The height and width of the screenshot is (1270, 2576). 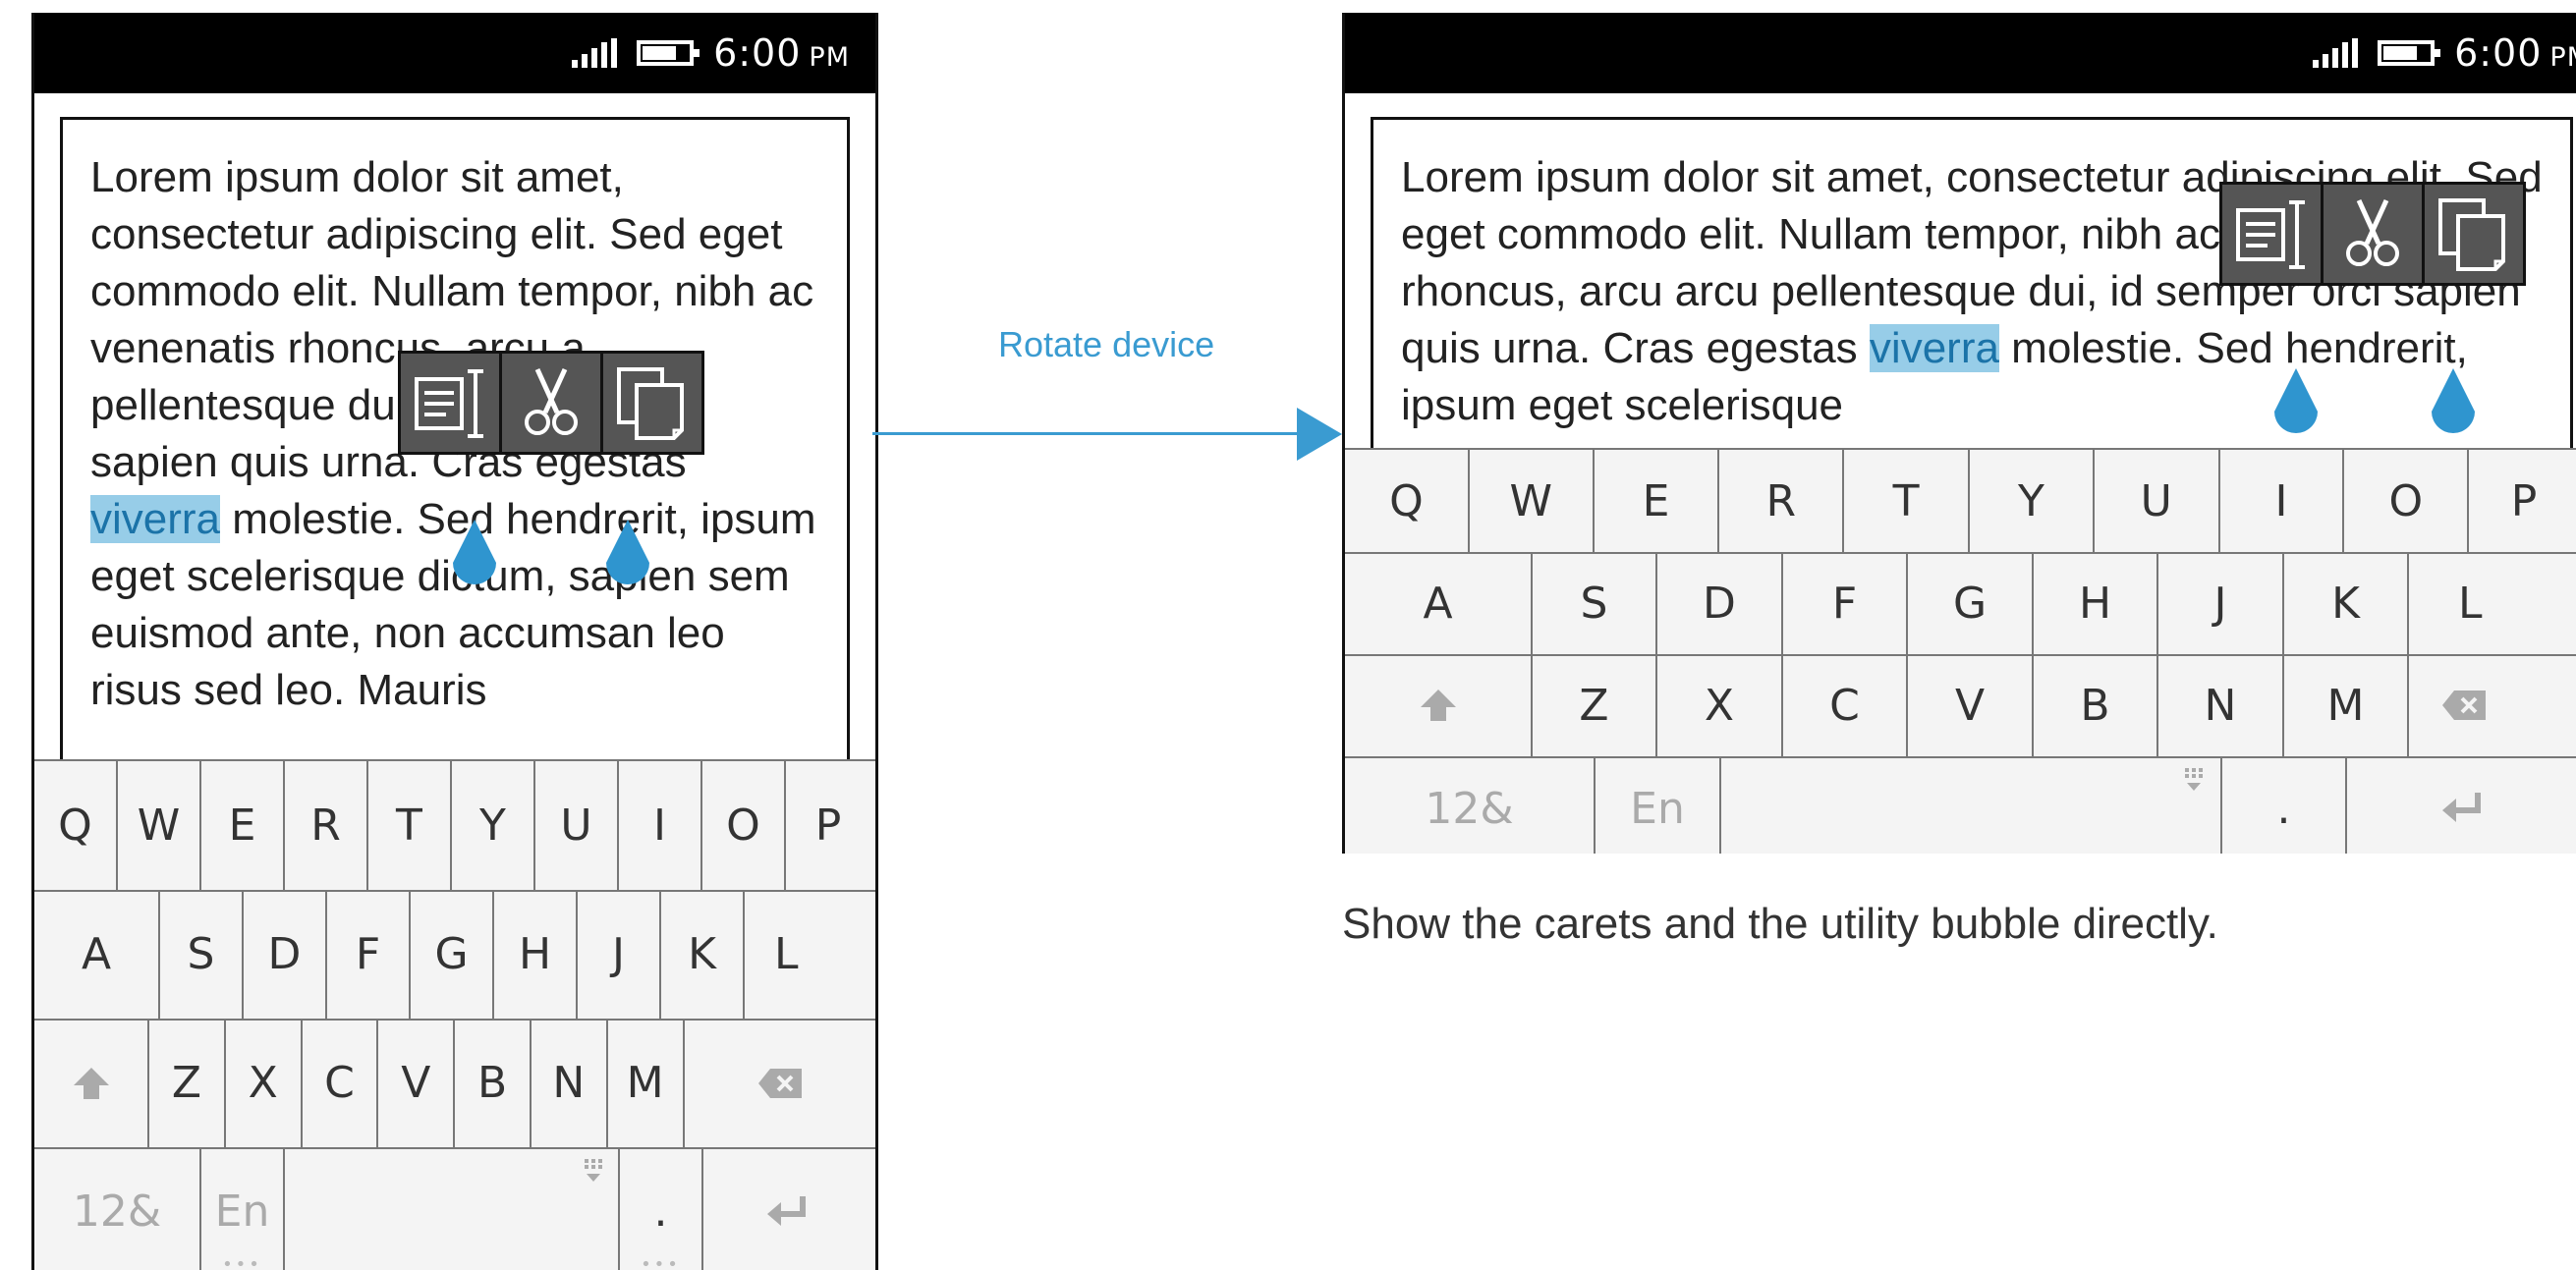 What do you see at coordinates (1319, 434) in the screenshot?
I see `flow-arrow-icon` at bounding box center [1319, 434].